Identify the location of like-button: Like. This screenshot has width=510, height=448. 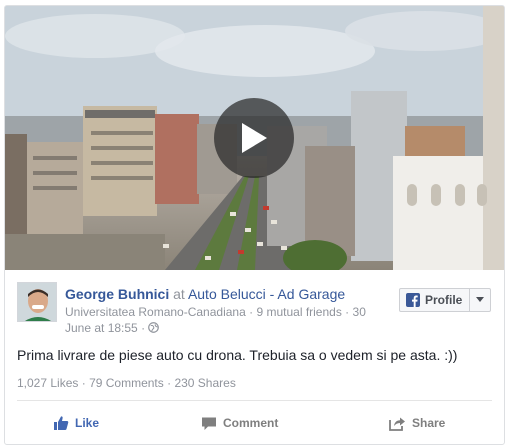
(76, 423).